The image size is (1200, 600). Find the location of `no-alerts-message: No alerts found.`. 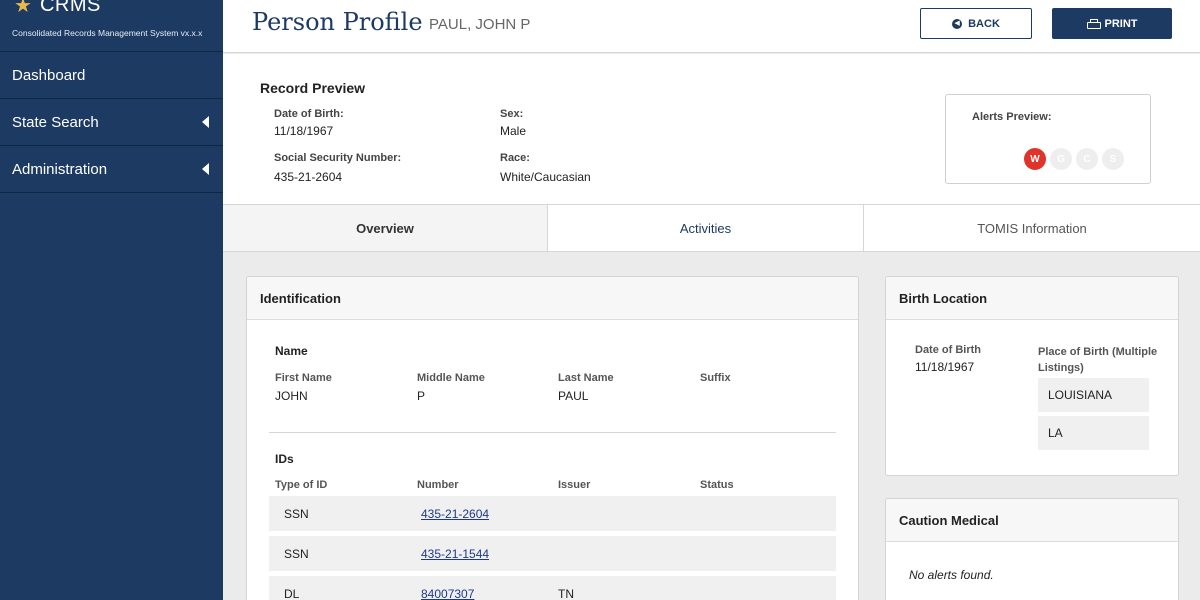

no-alerts-message: No alerts found. is located at coordinates (951, 575).